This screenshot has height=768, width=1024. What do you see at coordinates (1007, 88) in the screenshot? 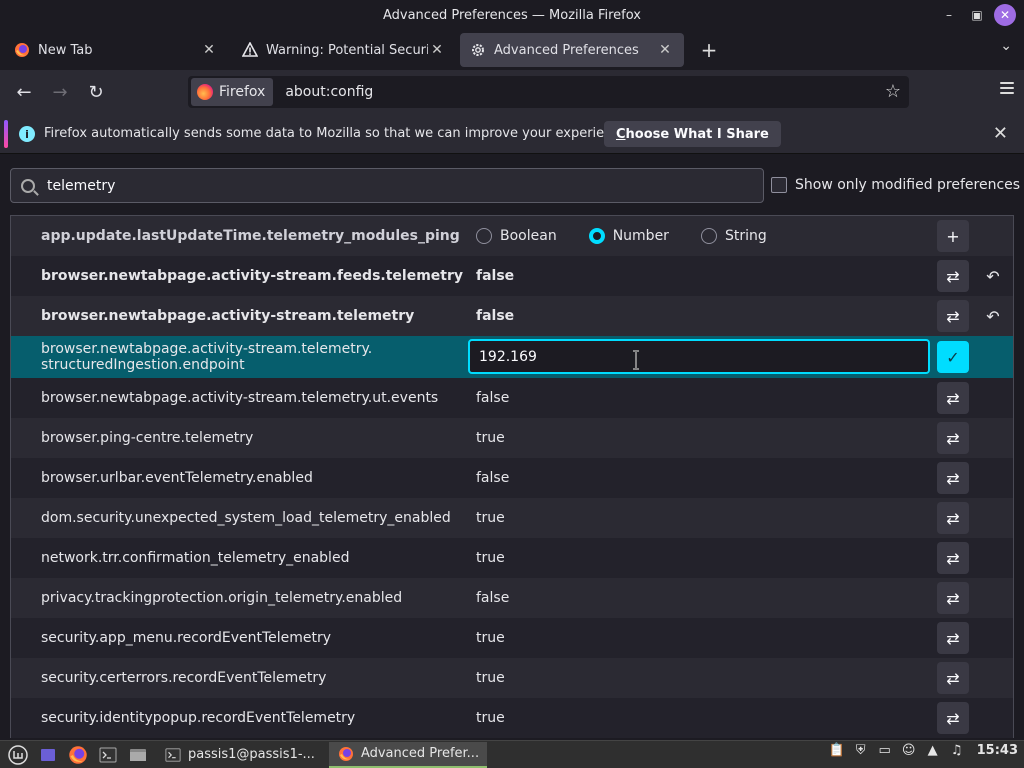
I see `app-menu-hamburger-icon` at bounding box center [1007, 88].